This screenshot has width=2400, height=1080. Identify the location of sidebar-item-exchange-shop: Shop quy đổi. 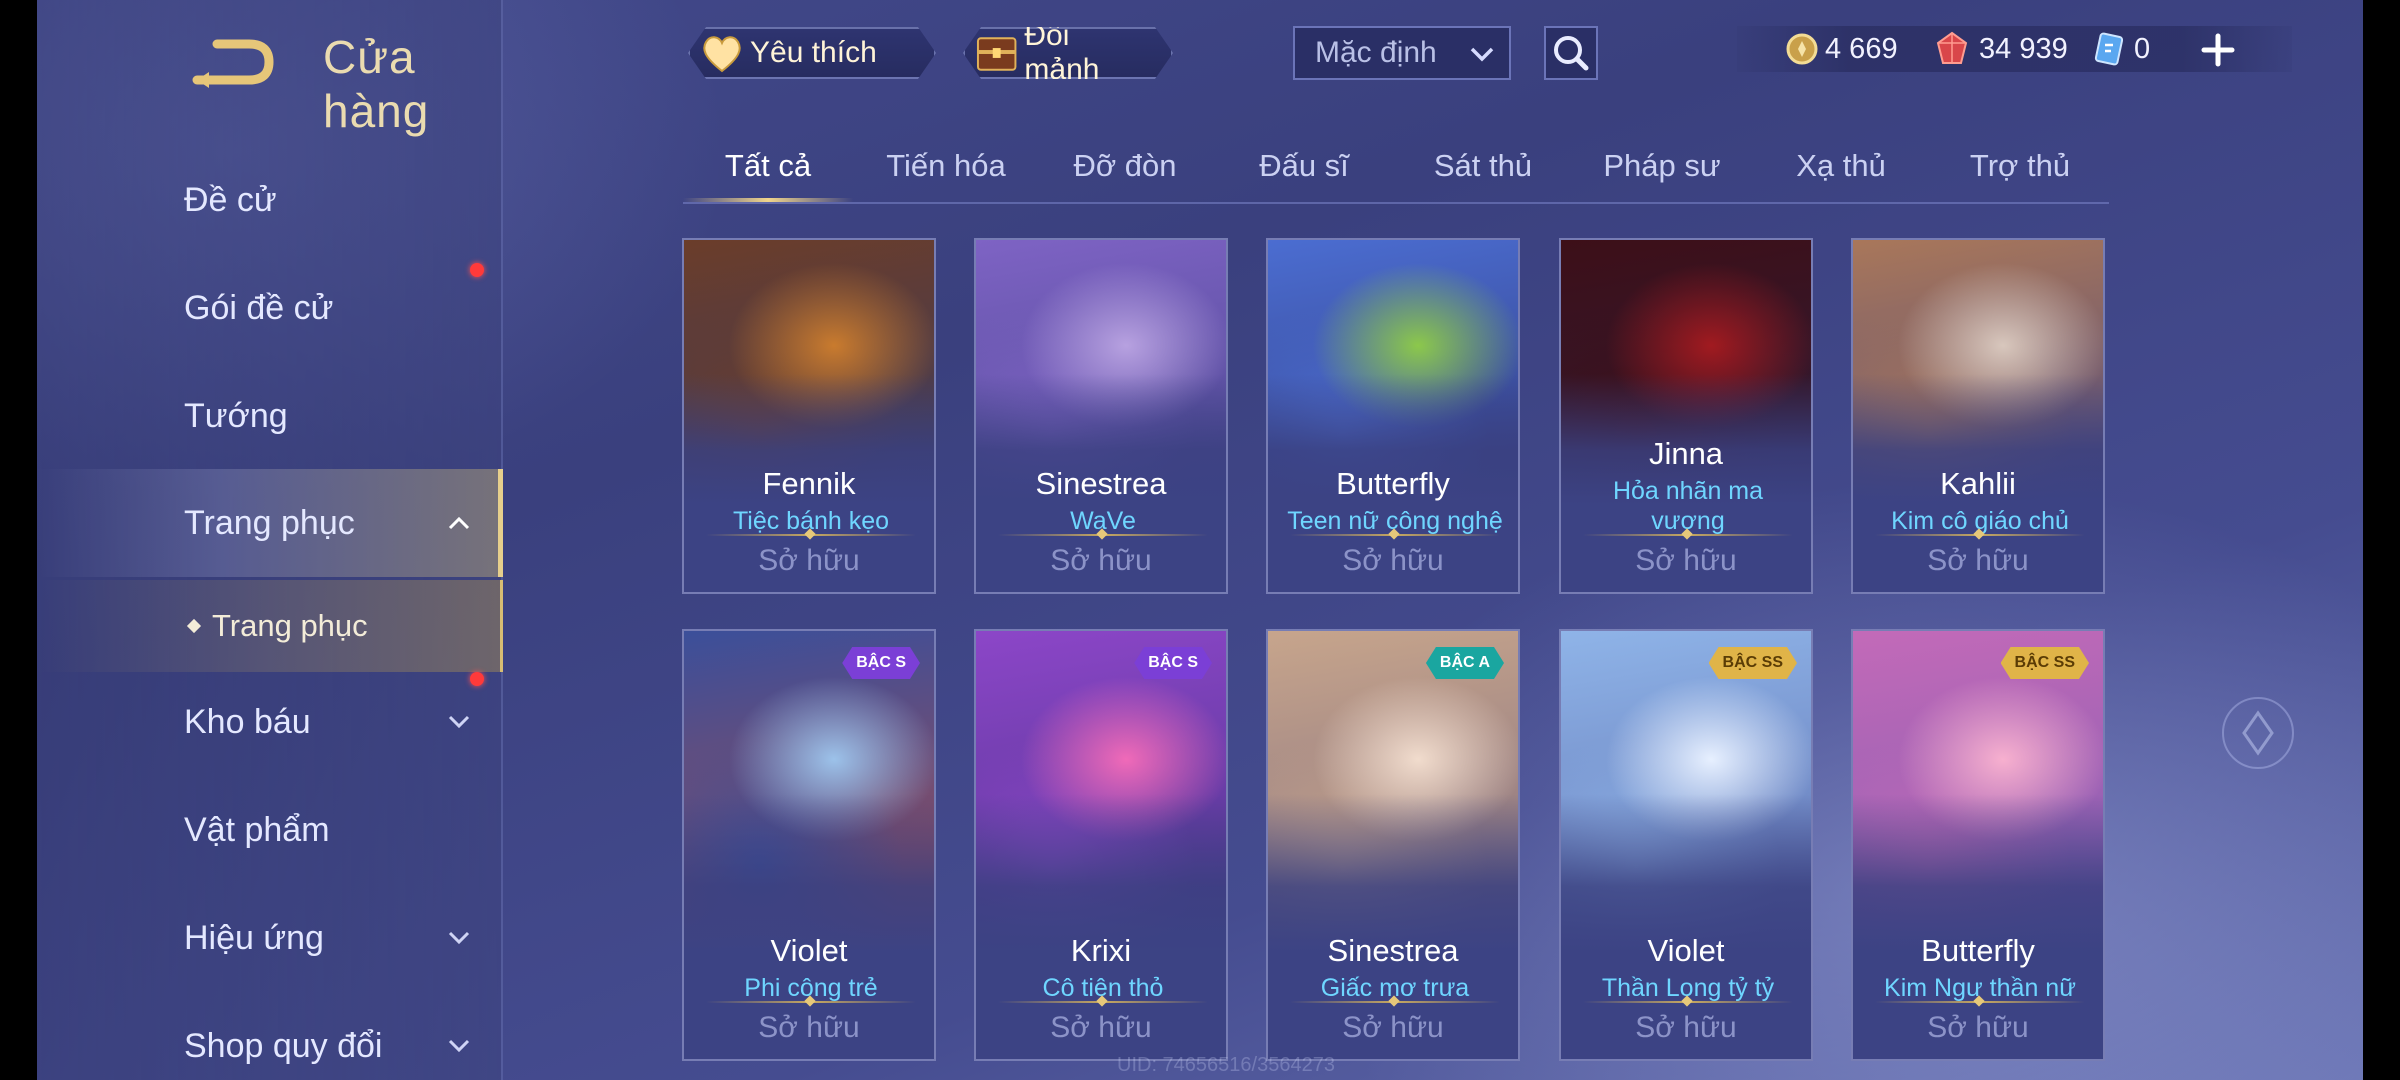
(270, 1038).